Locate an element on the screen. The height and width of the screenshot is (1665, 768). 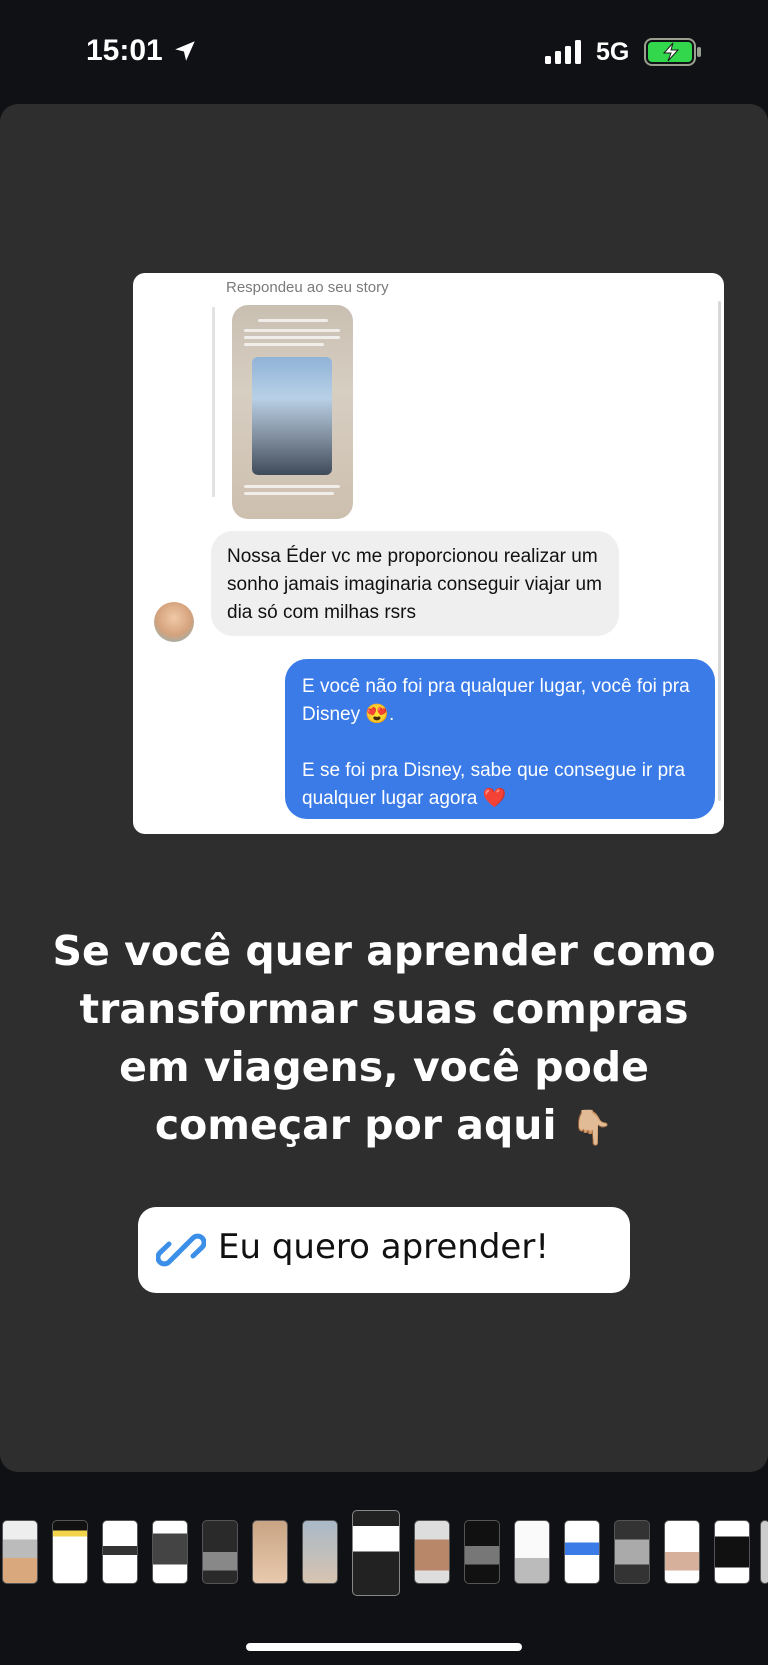
network-label: 5G is located at coordinates (613, 52).